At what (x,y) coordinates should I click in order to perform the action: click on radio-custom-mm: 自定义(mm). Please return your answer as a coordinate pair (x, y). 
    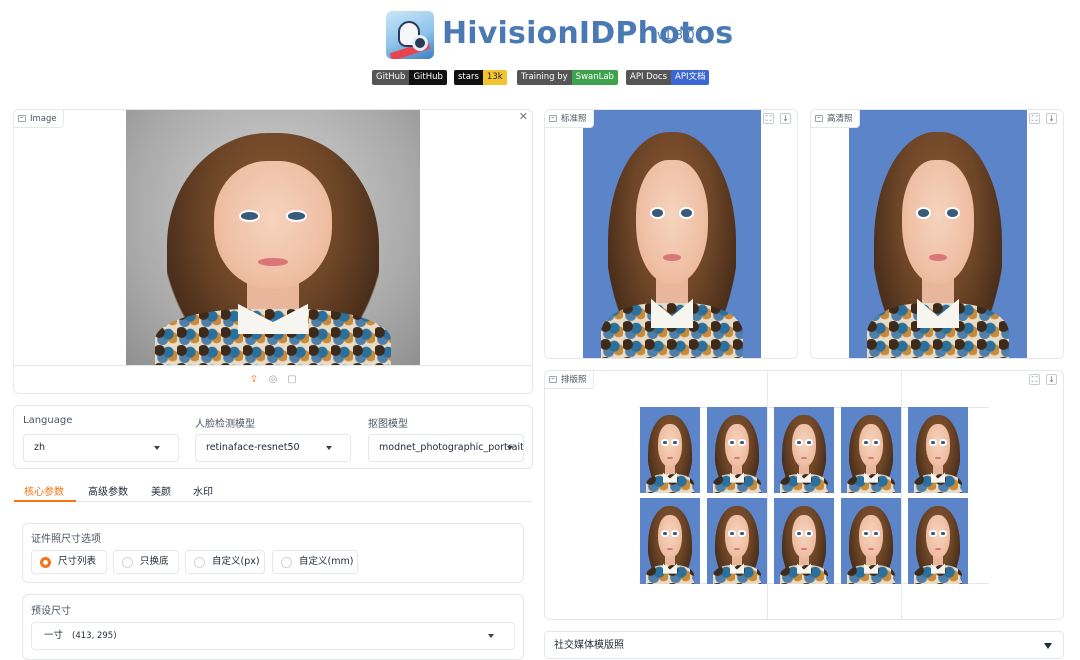
    Looking at the image, I should click on (315, 562).